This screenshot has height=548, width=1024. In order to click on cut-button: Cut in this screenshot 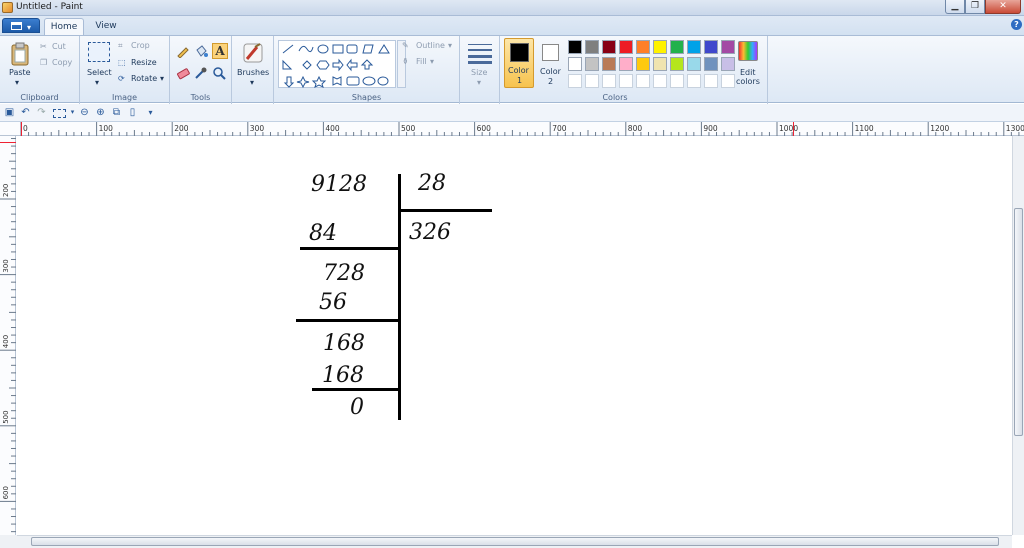, I will do `click(59, 46)`.